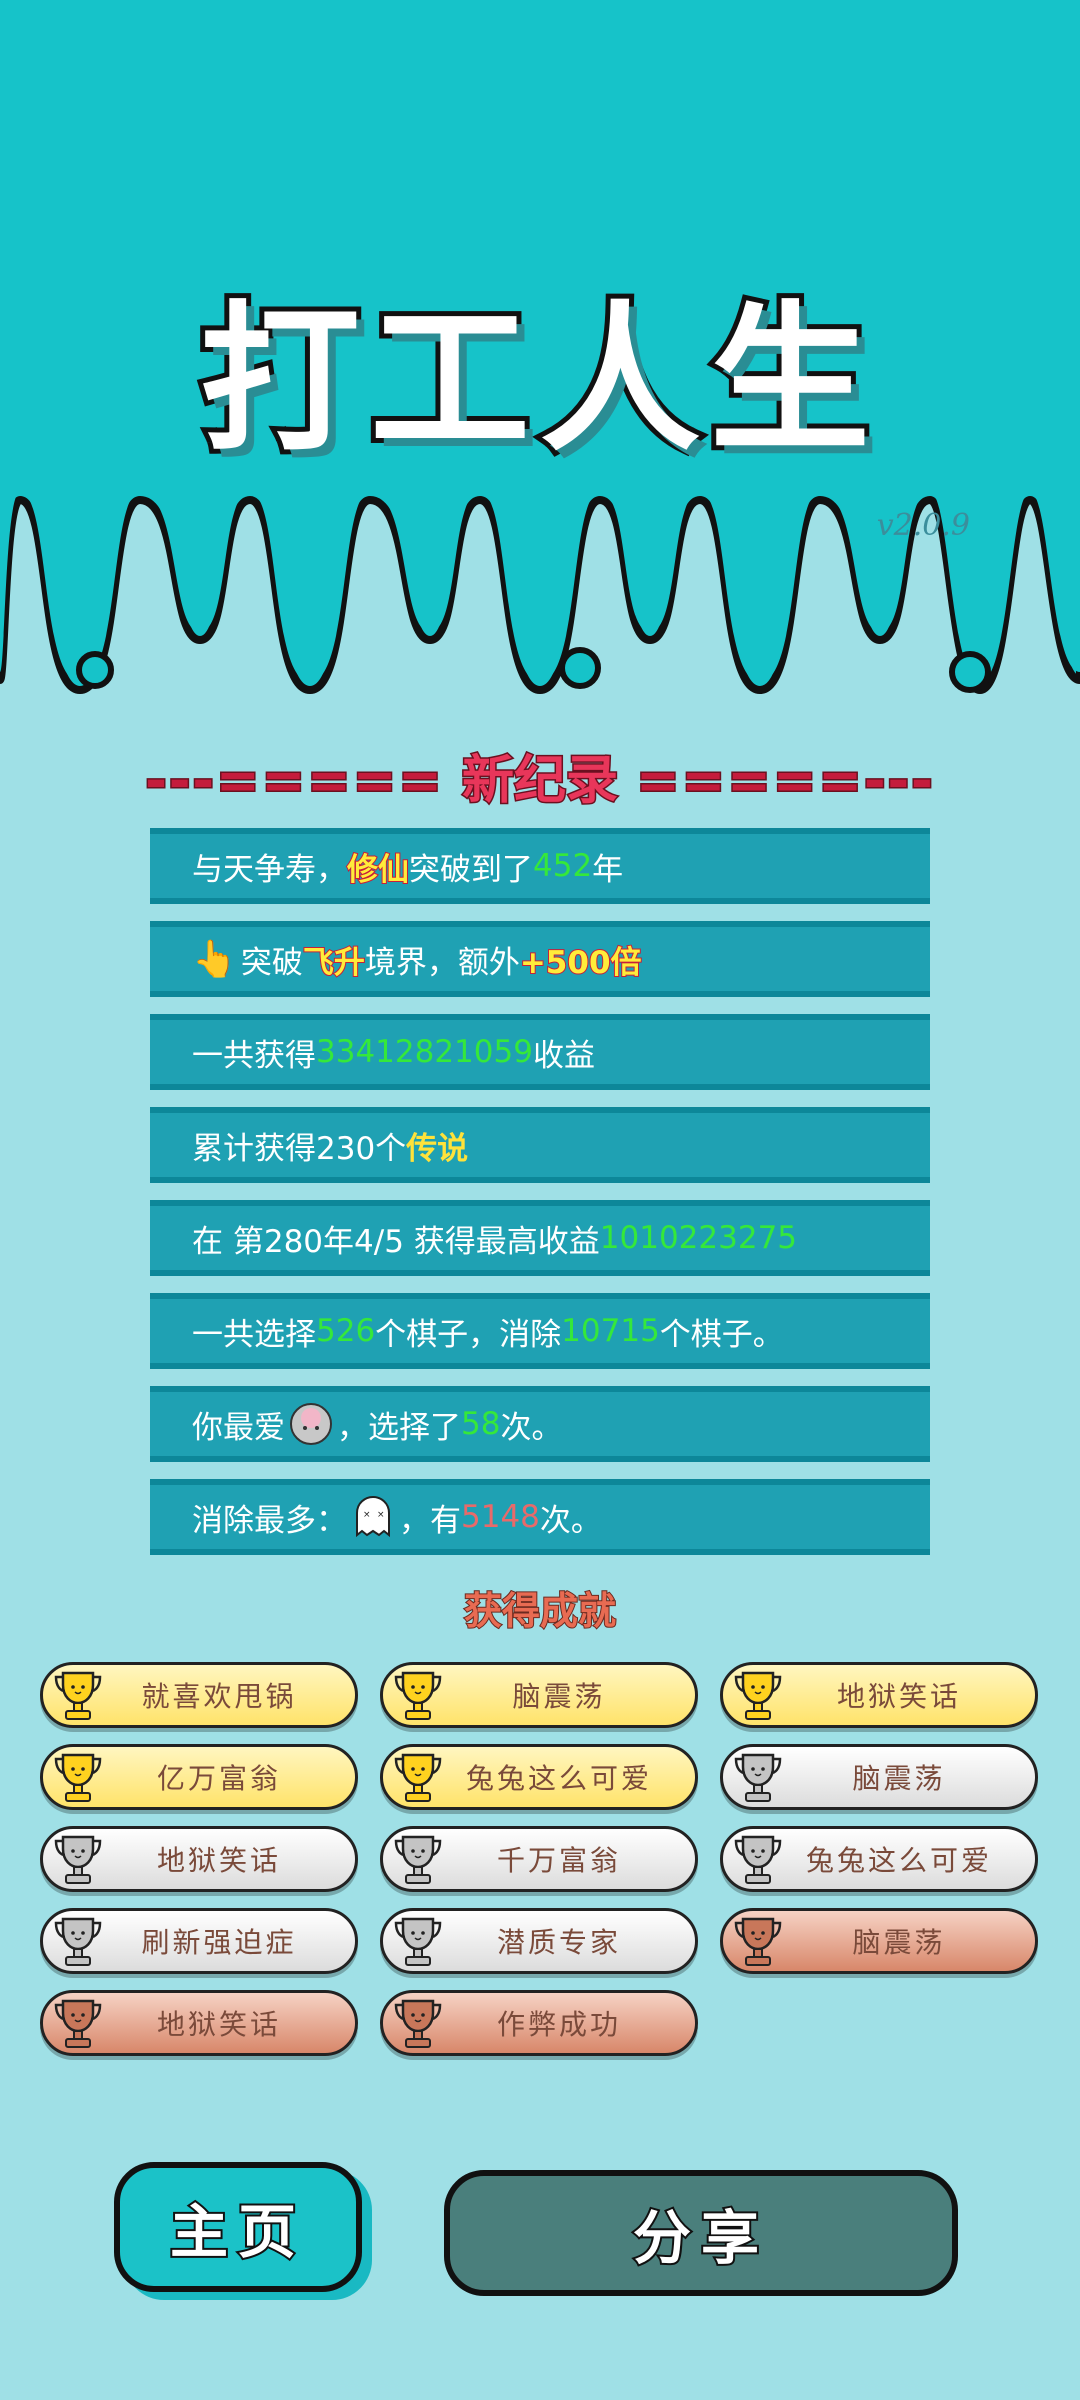  I want to click on record-text: 与天争寿，, so click(269, 869).